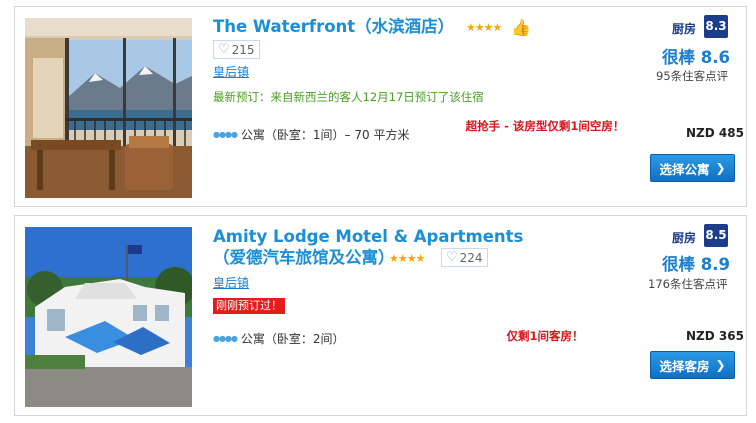 The height and width of the screenshot is (423, 756). What do you see at coordinates (696, 57) in the screenshot?
I see `review-verdict: 很棒 8.6` at bounding box center [696, 57].